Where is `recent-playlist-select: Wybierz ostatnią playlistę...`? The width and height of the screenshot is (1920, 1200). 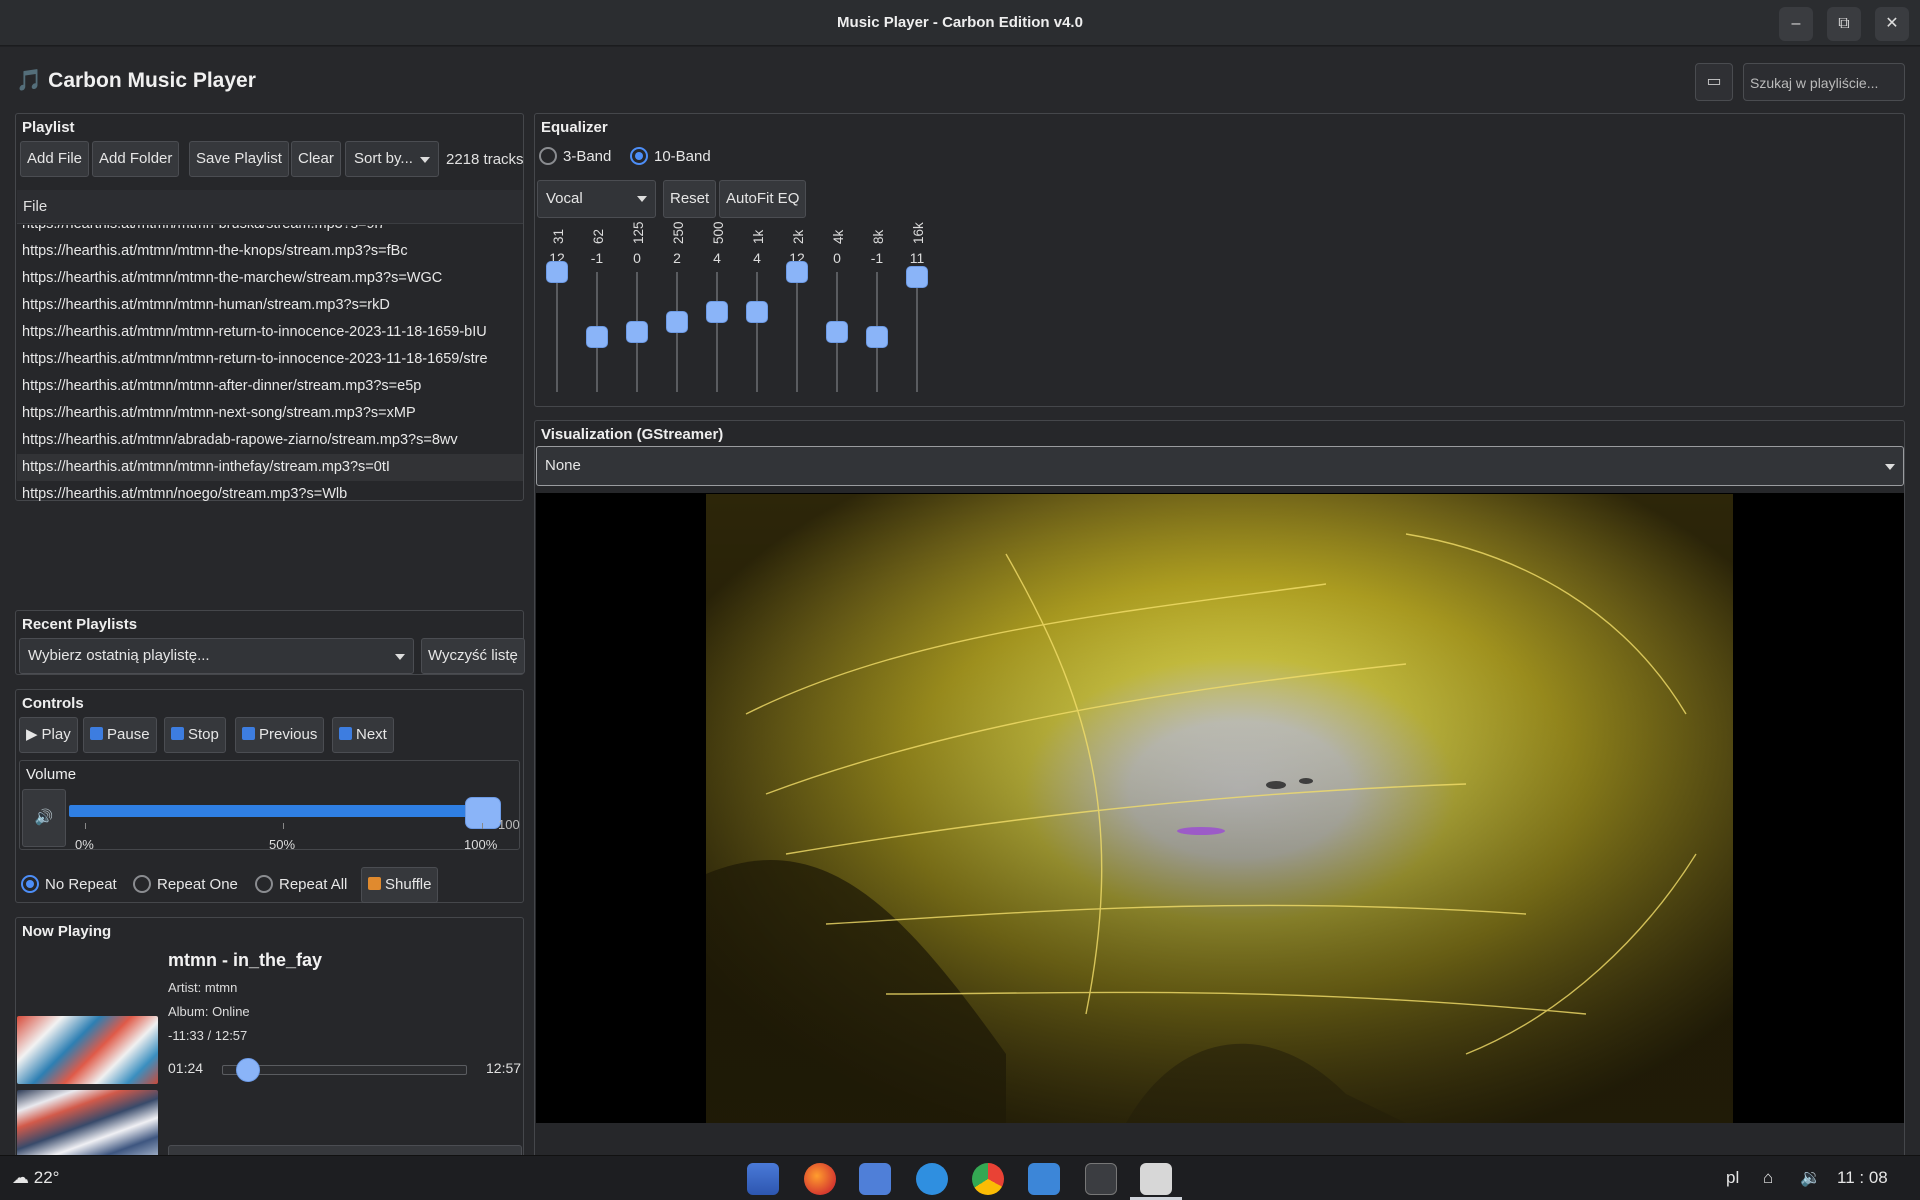
recent-playlist-select: Wybierz ostatnią playlistę... is located at coordinates (216, 656).